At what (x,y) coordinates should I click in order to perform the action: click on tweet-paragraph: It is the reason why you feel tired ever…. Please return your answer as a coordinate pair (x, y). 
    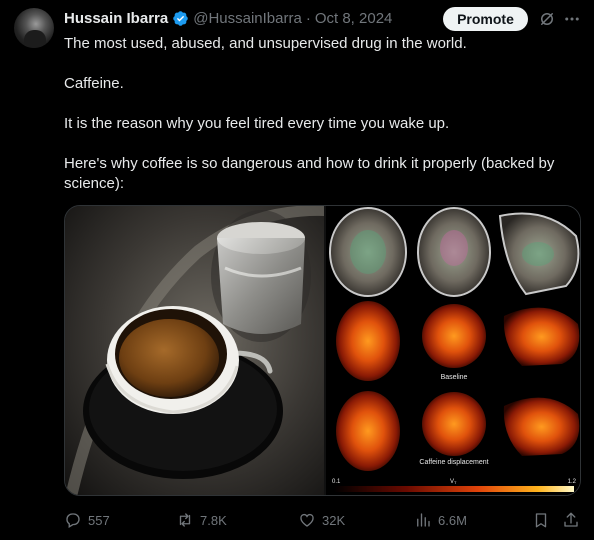
    Looking at the image, I should click on (257, 123).